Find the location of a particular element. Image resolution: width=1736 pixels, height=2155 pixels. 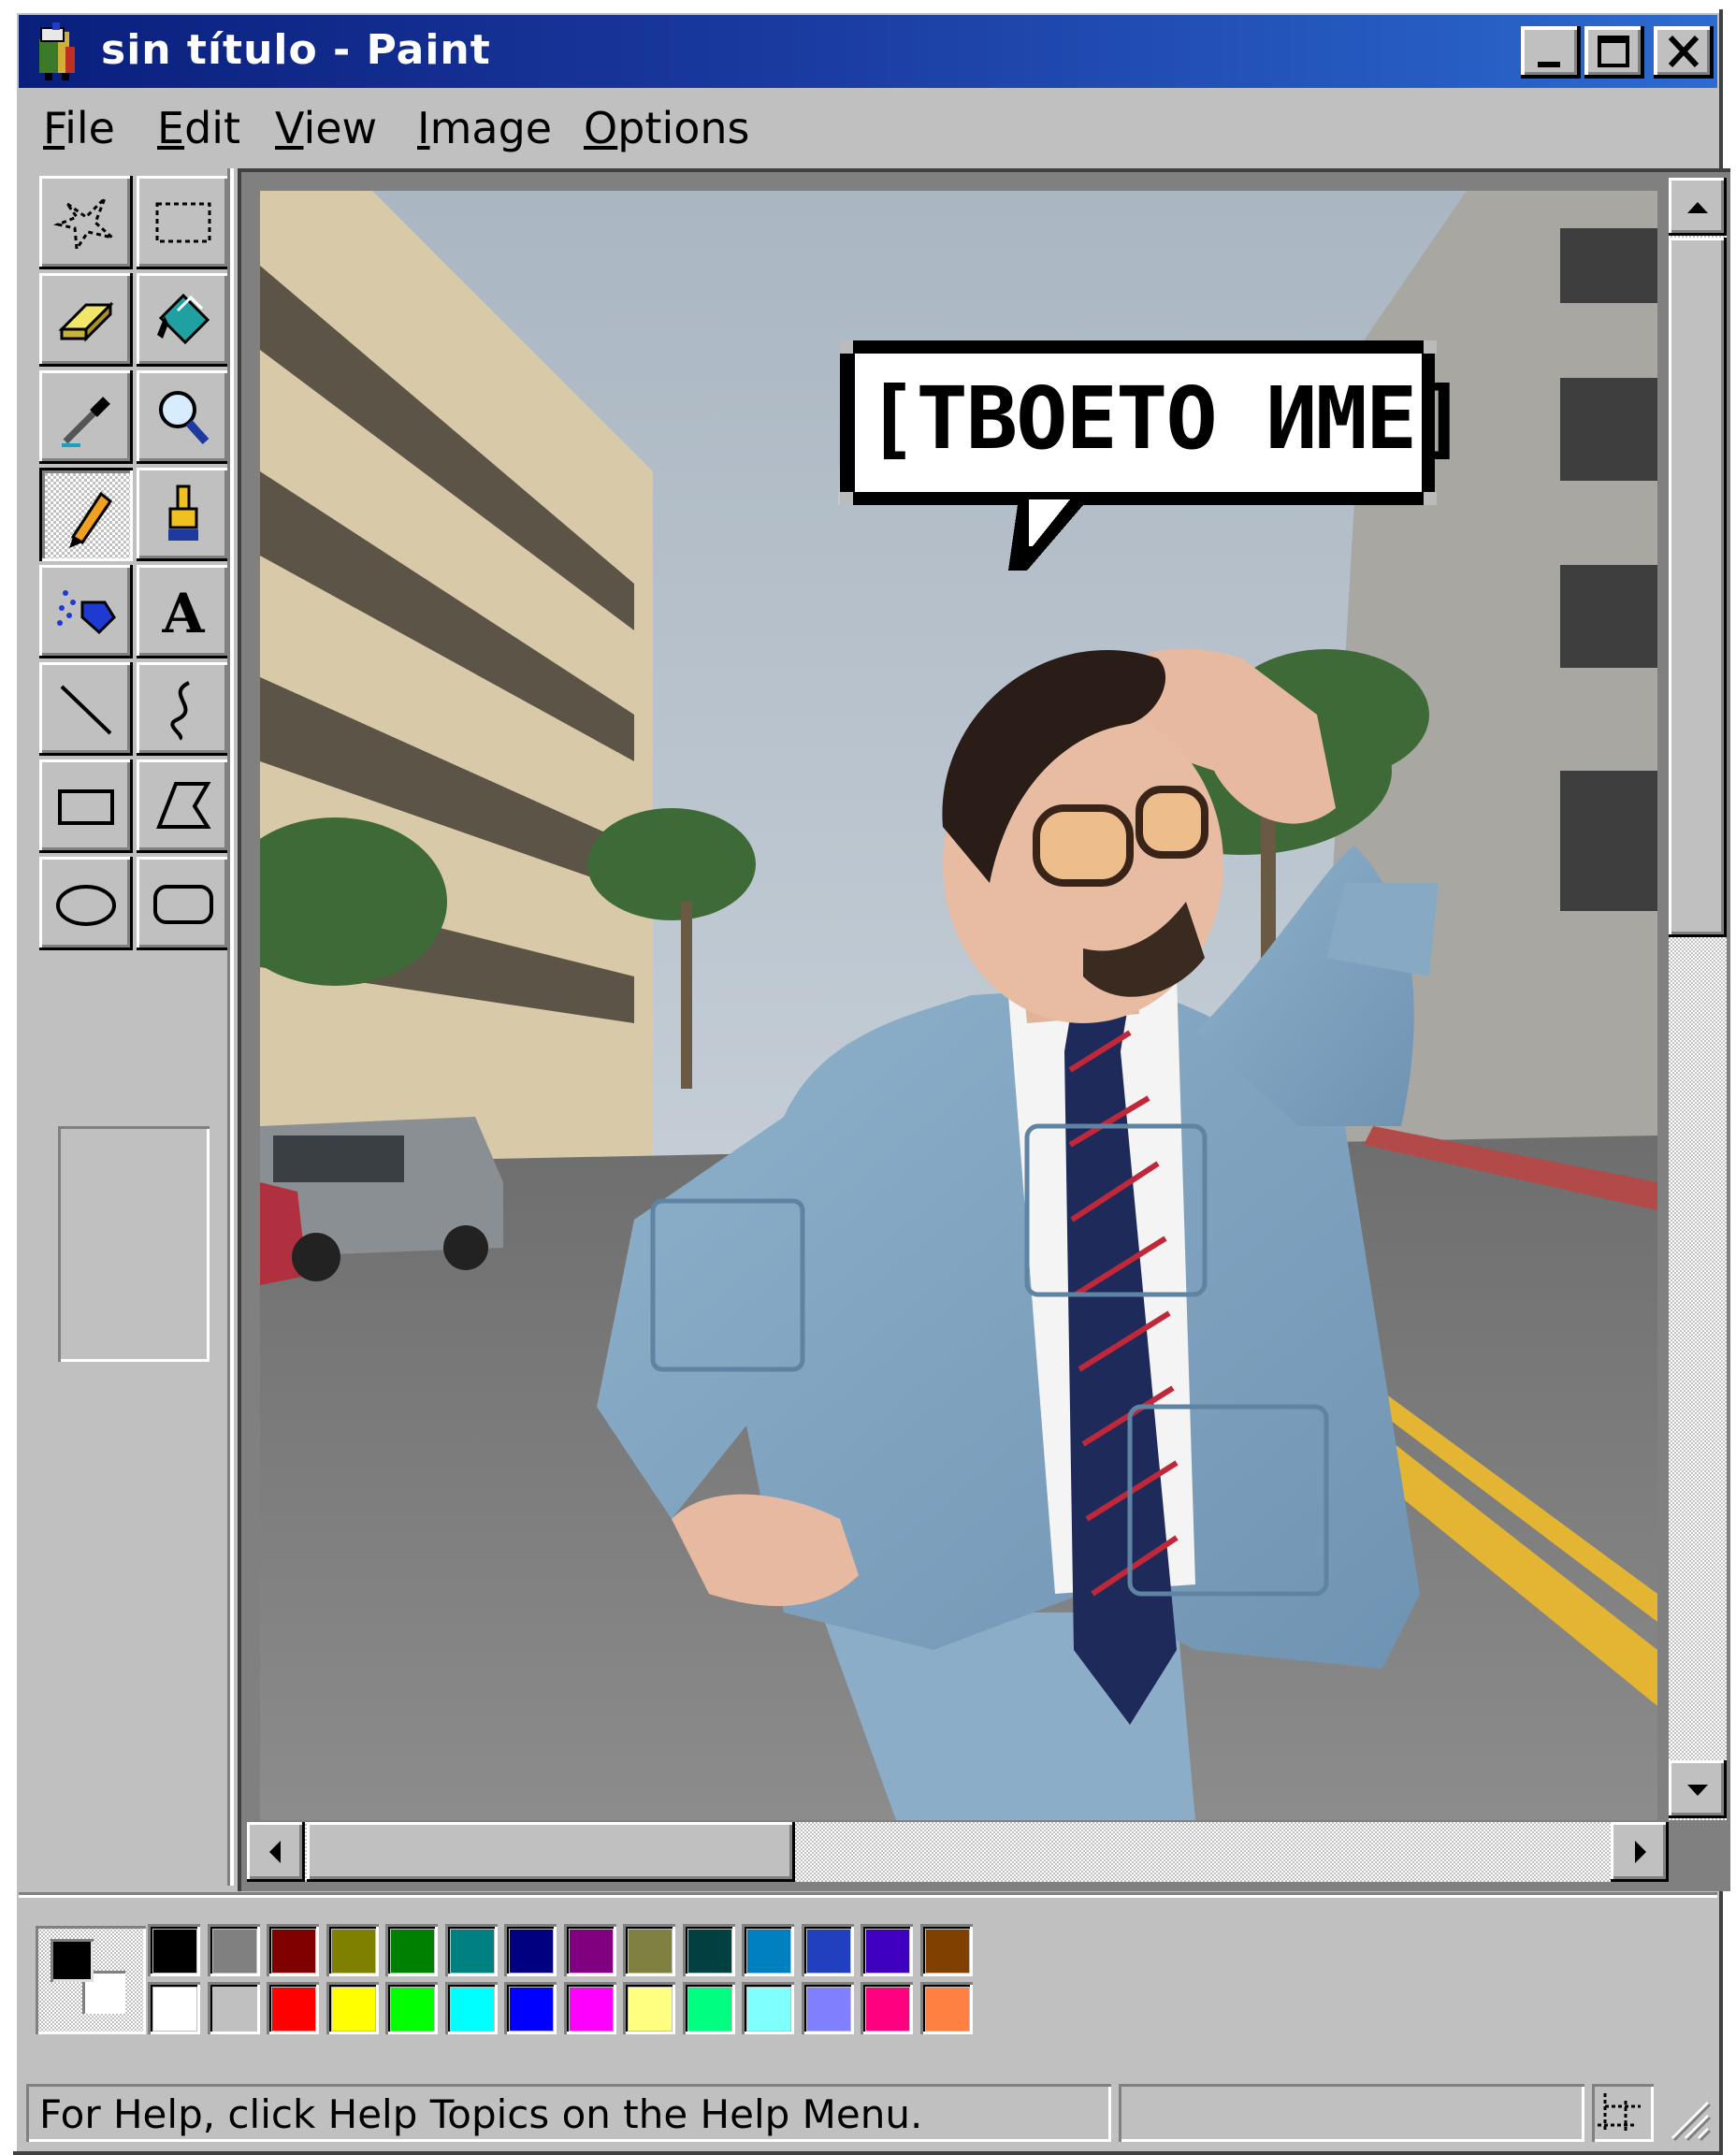

horizontal-scrollbar is located at coordinates (958, 1852).